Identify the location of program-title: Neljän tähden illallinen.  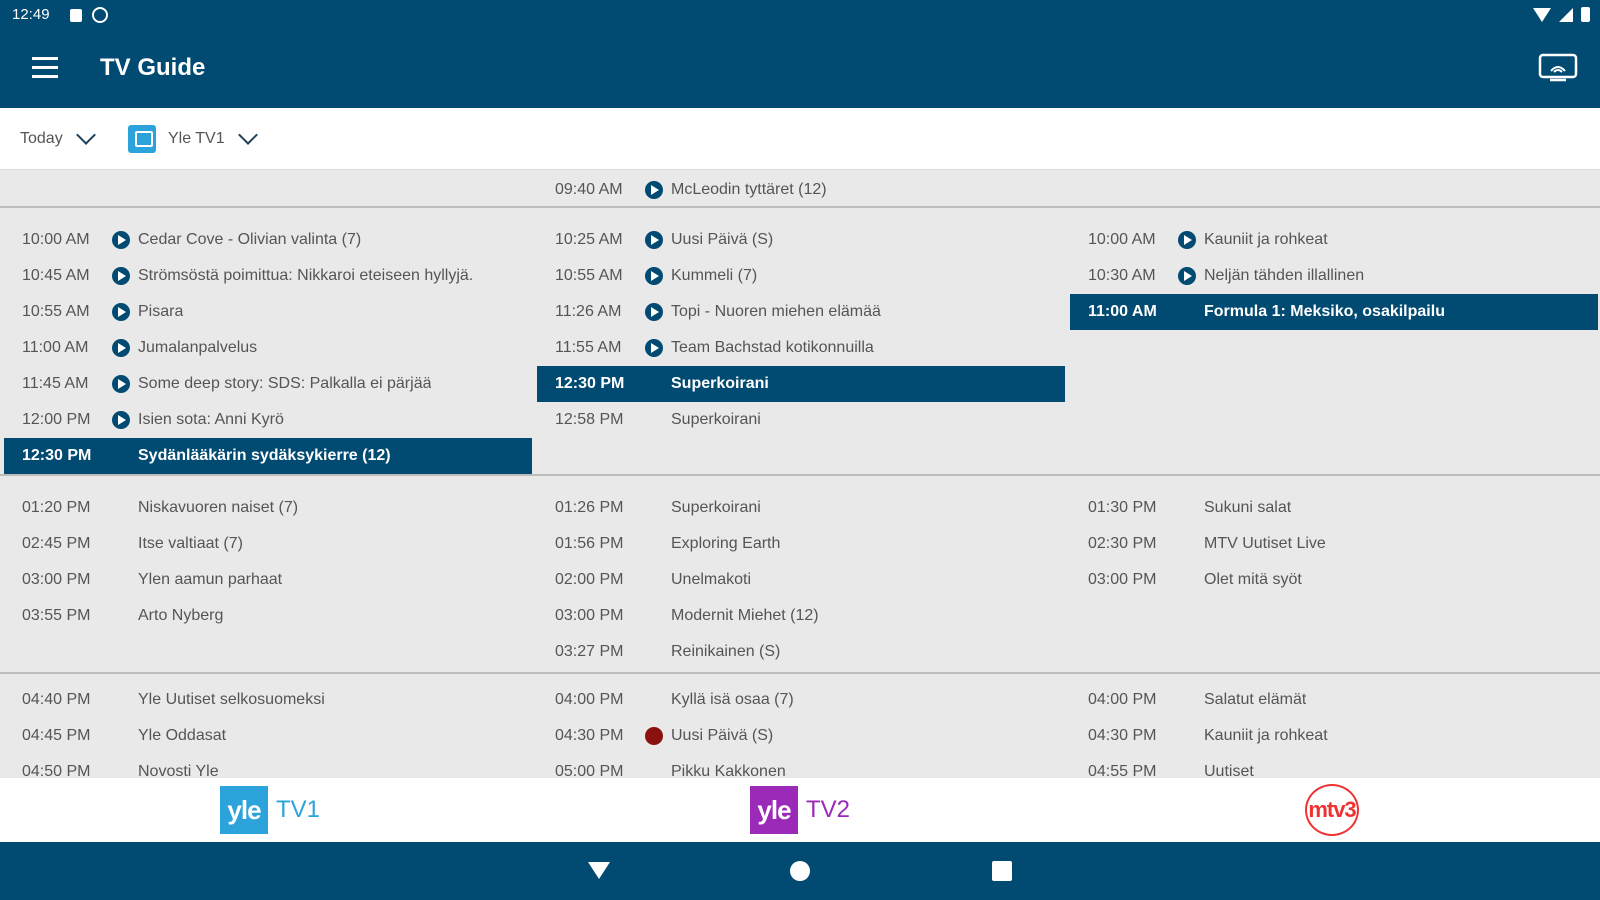
(1284, 275).